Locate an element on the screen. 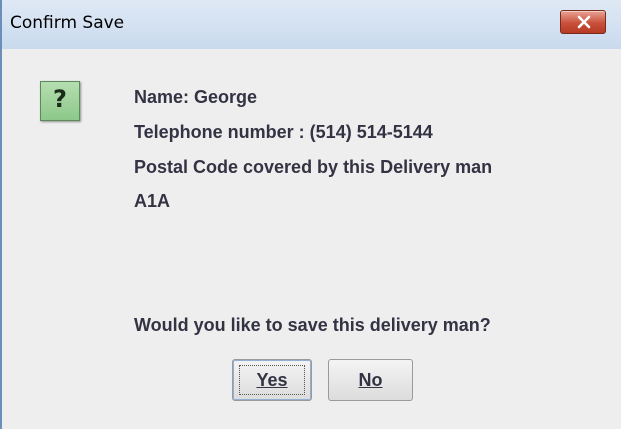  question-glyph: ? is located at coordinates (60, 99).